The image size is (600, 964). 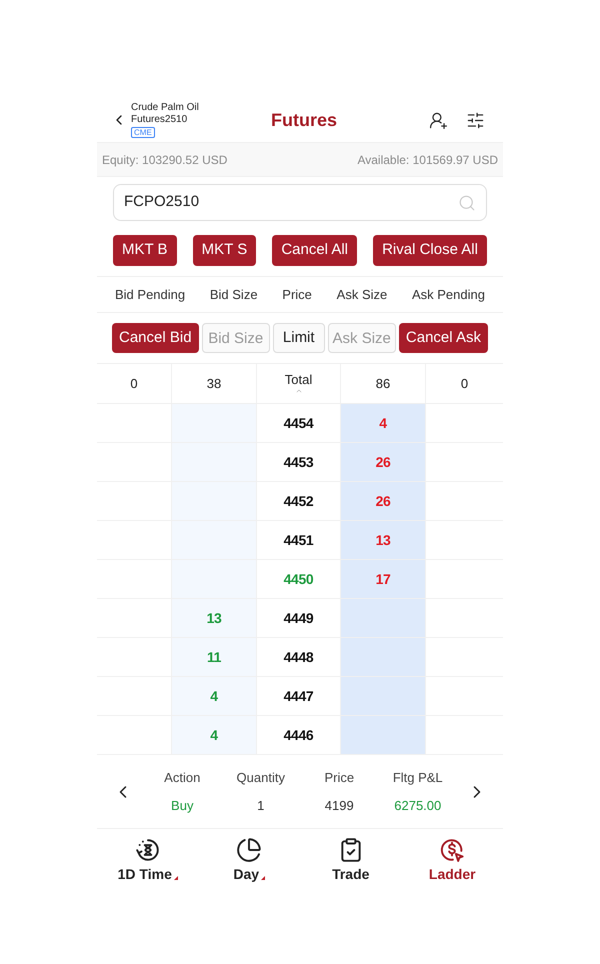 I want to click on ask-size-cell: 17, so click(x=383, y=579).